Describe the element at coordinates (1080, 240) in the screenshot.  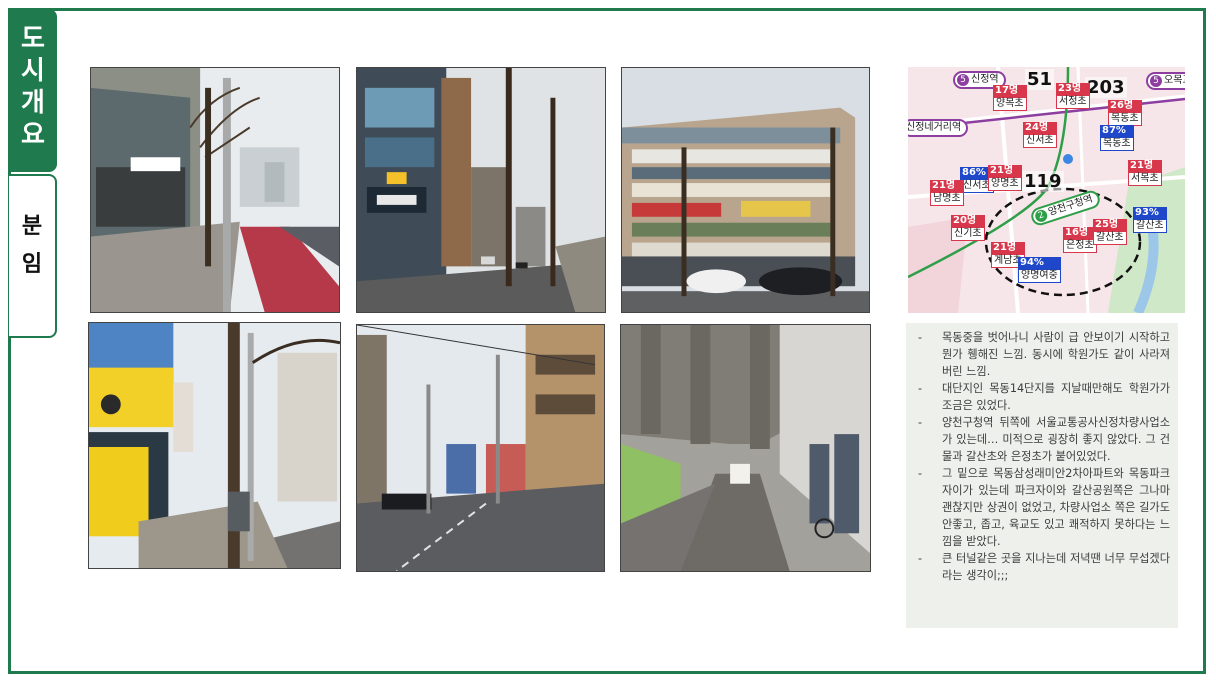
I see `school-tag: 16명 은정초` at that location.